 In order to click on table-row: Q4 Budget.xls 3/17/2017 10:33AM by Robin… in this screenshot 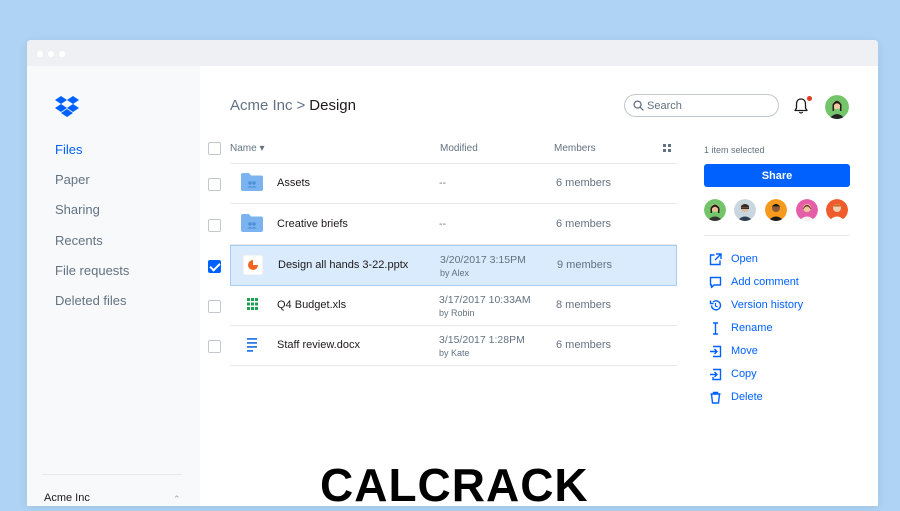, I will do `click(453, 306)`.